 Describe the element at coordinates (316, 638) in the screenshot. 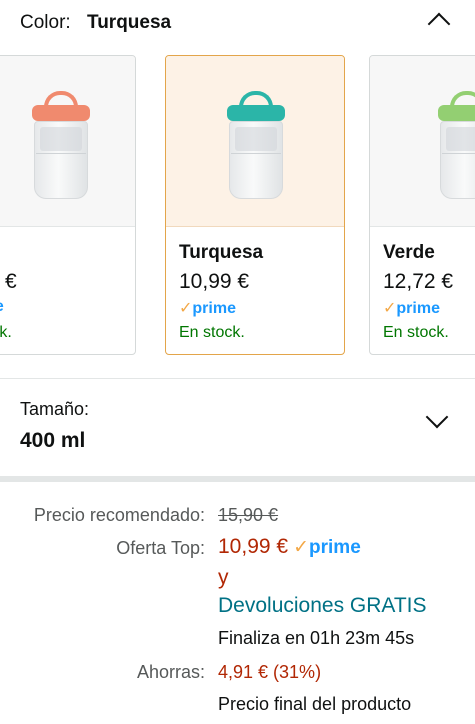

I see `deal-countdown: Finaliza en 01h 23m 45s` at that location.